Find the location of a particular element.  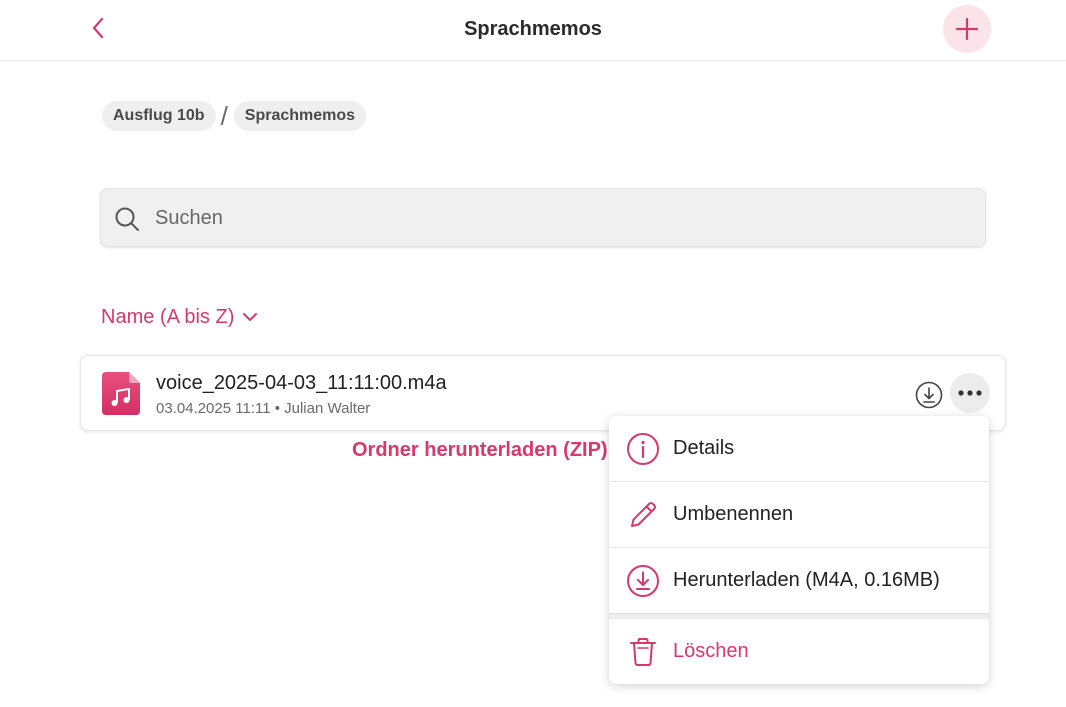

menu-item-label: Details is located at coordinates (704, 448).